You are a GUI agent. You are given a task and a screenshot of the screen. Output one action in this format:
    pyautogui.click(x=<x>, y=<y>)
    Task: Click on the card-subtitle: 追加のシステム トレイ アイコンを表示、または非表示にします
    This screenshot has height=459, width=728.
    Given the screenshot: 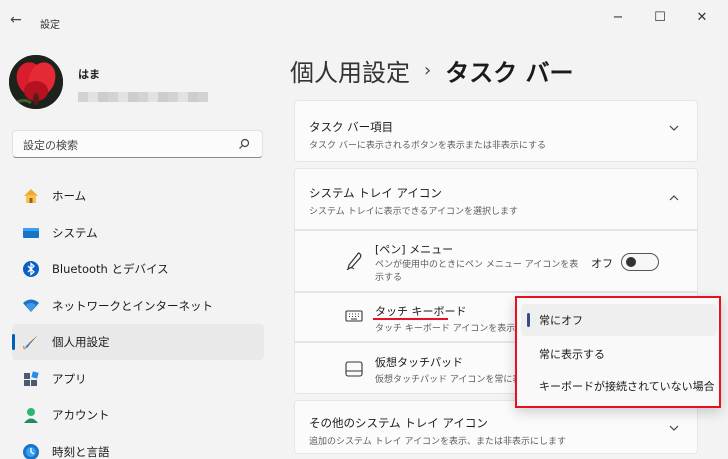 What is the action you would take?
    pyautogui.click(x=438, y=442)
    